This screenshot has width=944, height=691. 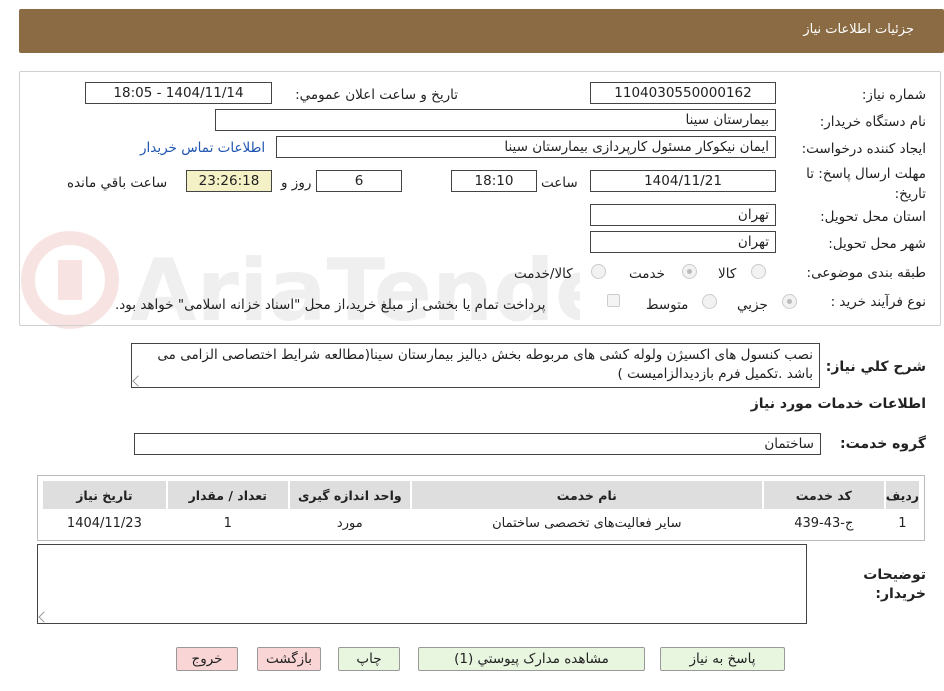 What do you see at coordinates (477, 444) in the screenshot?
I see `service-group-field: ساختمان` at bounding box center [477, 444].